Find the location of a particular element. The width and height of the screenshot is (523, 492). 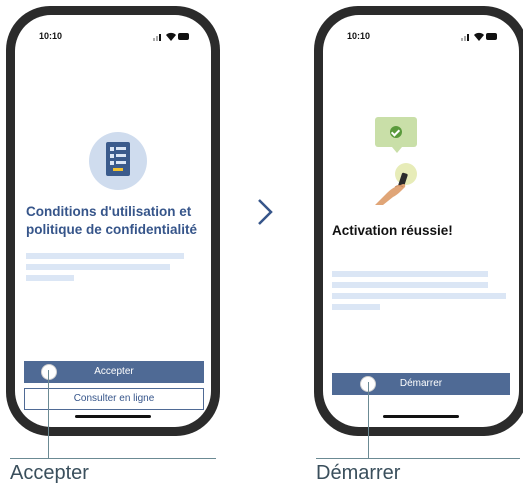

document-icon is located at coordinates (118, 161).